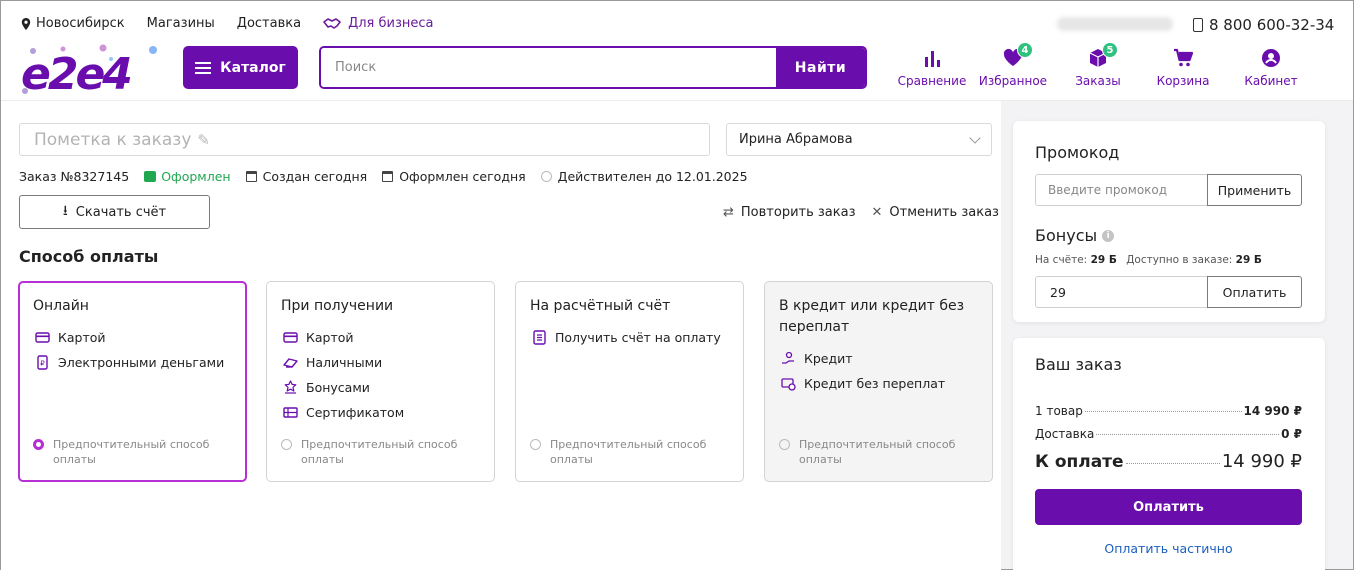 The height and width of the screenshot is (570, 1354). I want to click on order-status: Оформлен, so click(187, 176).